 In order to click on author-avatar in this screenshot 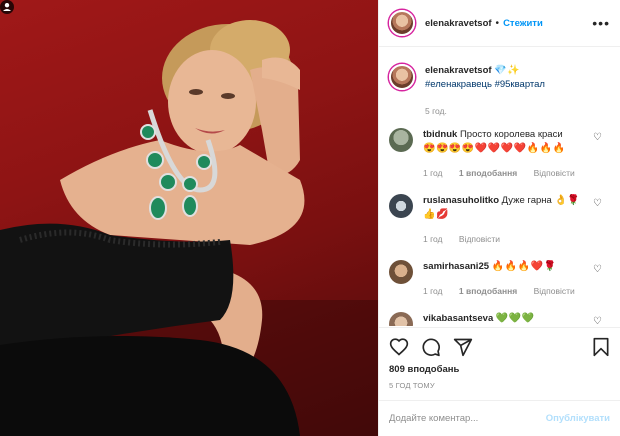, I will do `click(402, 23)`.